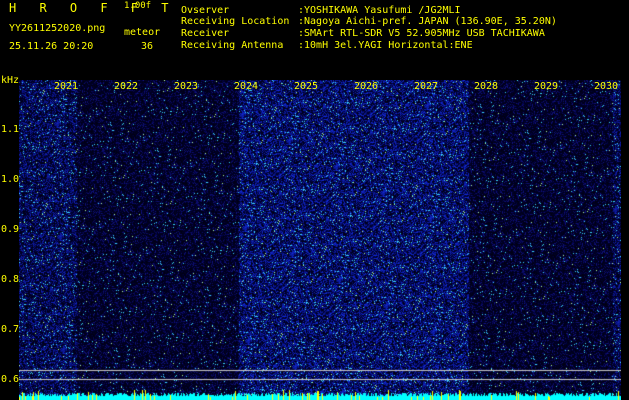 The image size is (629, 400). Describe the element at coordinates (10, 229) in the screenshot. I see `y-tick-label: 0.9` at that location.